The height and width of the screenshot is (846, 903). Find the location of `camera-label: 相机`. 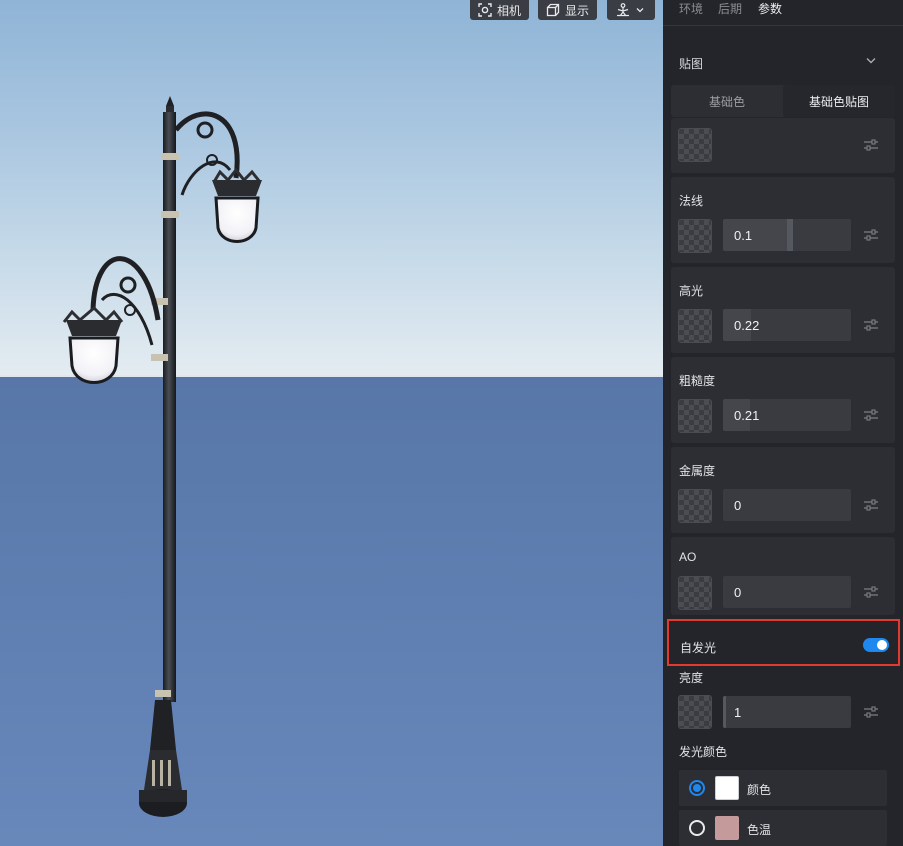

camera-label: 相机 is located at coordinates (509, 10).